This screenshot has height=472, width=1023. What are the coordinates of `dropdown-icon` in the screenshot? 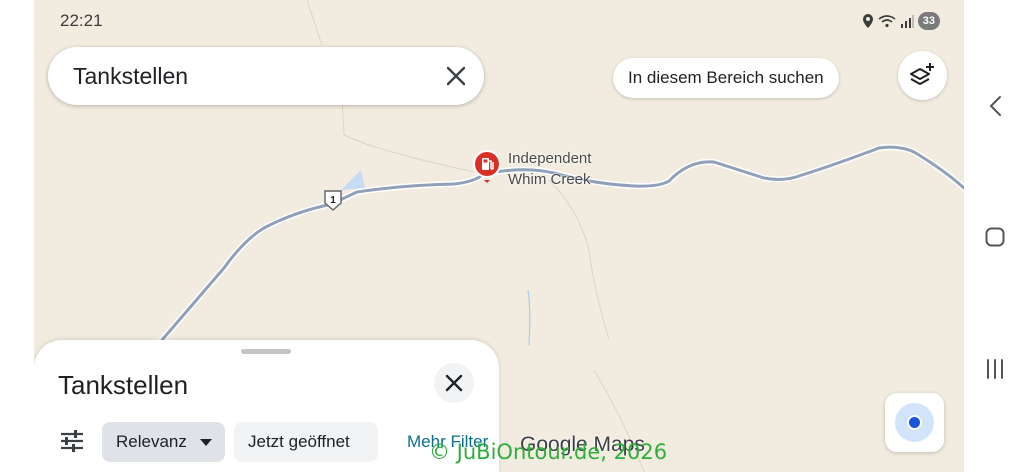 It's located at (206, 442).